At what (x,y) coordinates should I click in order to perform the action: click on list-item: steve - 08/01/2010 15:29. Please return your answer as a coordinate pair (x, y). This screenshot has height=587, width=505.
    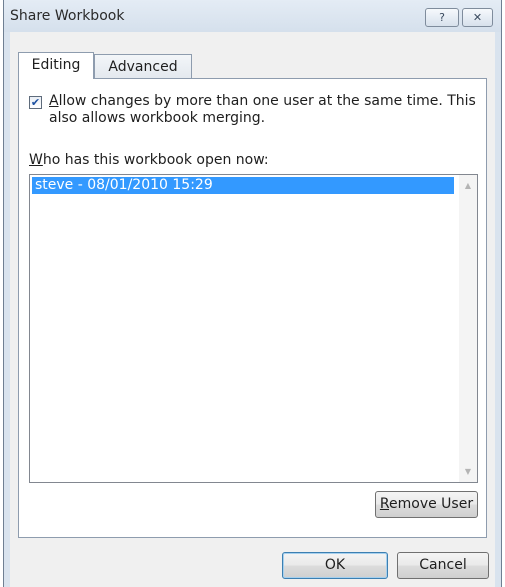
    Looking at the image, I should click on (243, 185).